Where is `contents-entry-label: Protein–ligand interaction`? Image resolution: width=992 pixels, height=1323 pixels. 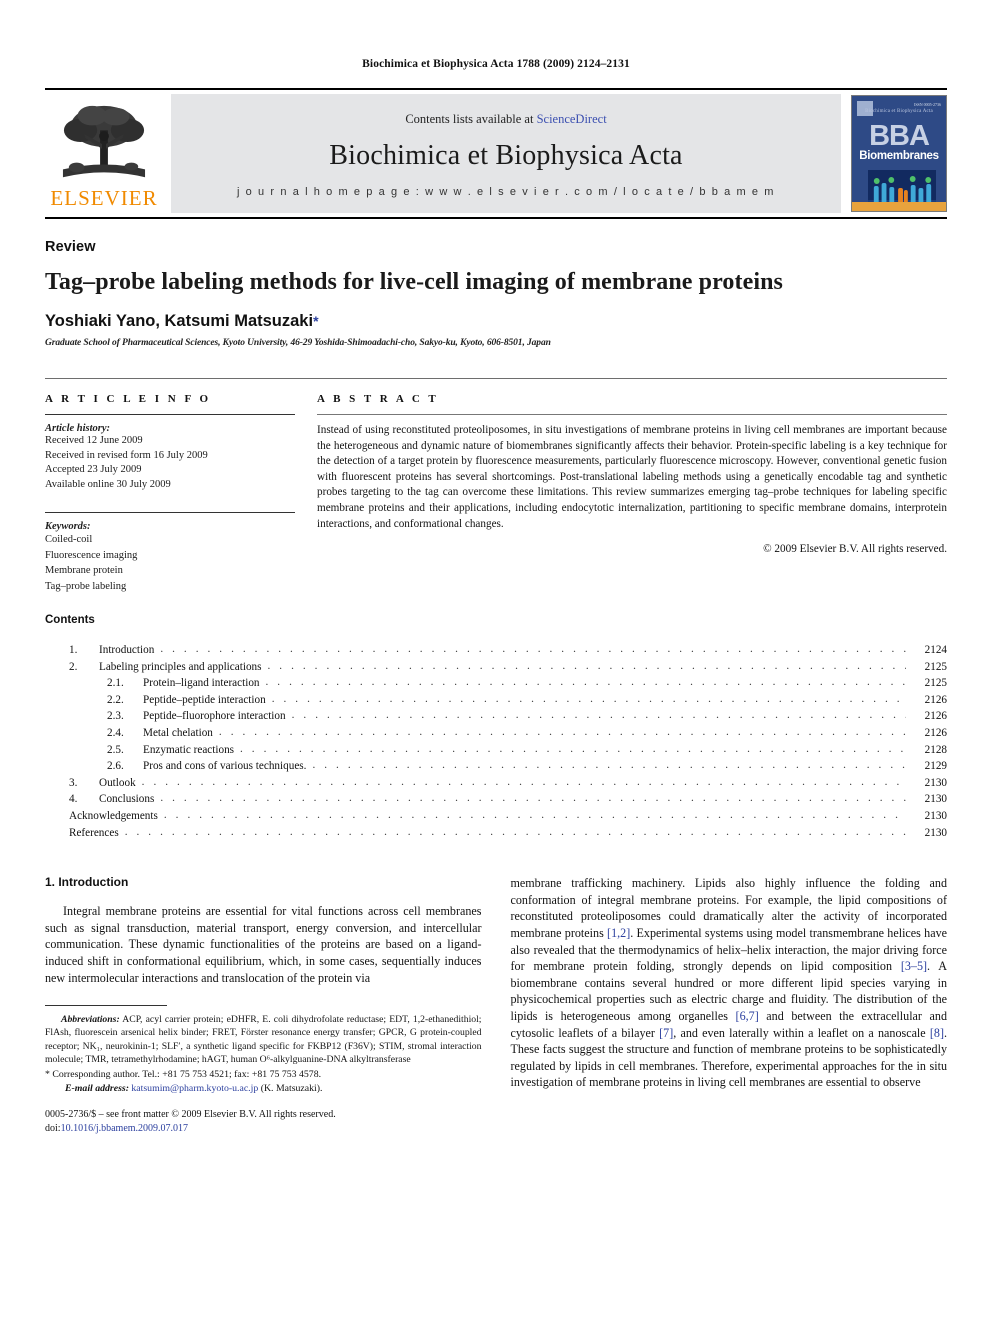 contents-entry-label: Protein–ligand interaction is located at coordinates (201, 683).